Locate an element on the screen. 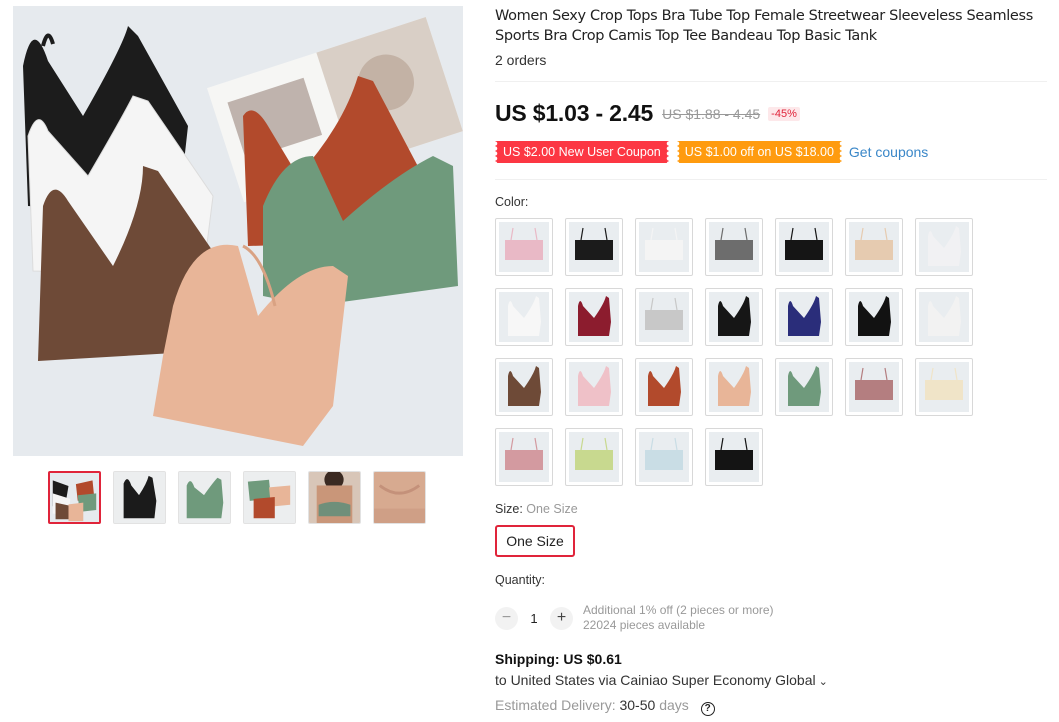  color-swatch-pink-tube is located at coordinates (524, 247).